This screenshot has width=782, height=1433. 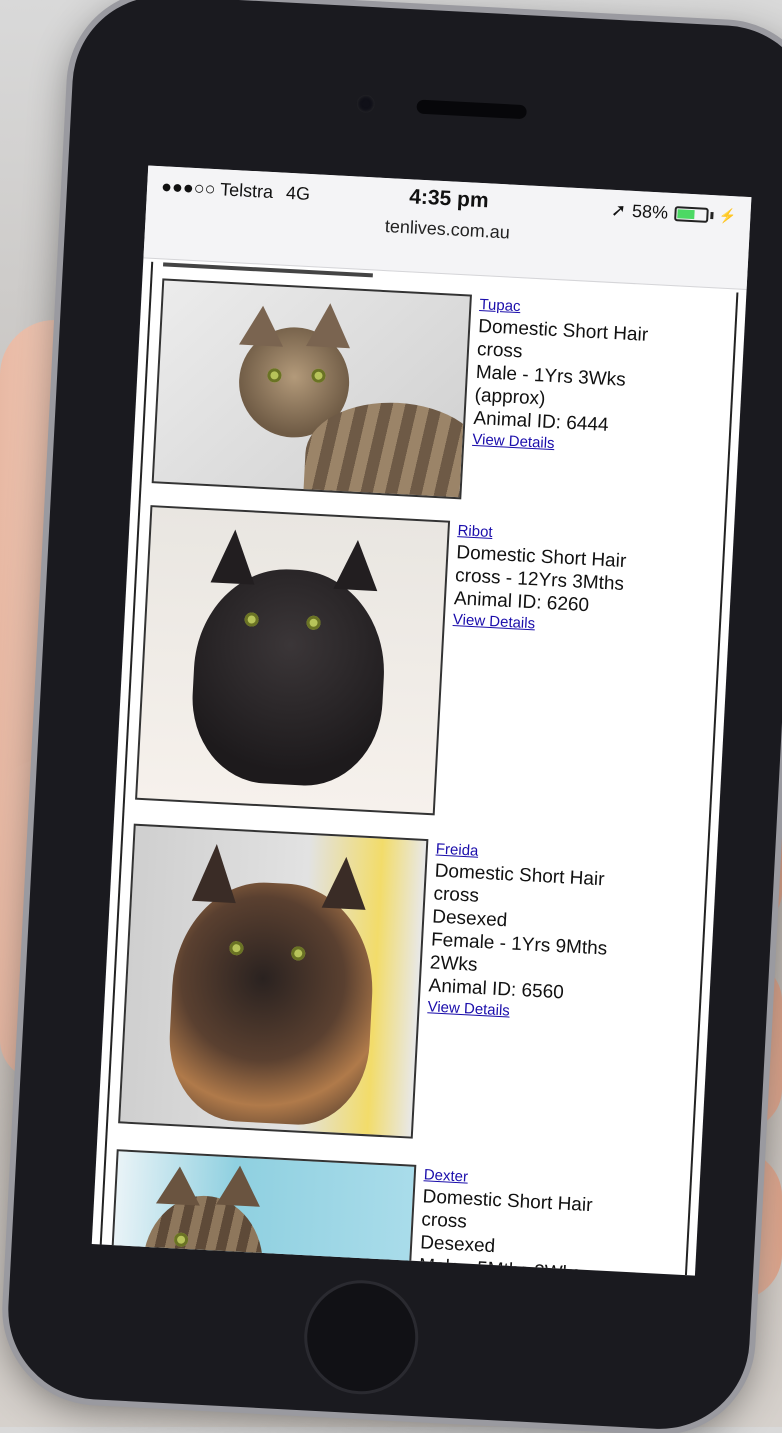 What do you see at coordinates (293, 660) in the screenshot?
I see `cat-photo-ribot` at bounding box center [293, 660].